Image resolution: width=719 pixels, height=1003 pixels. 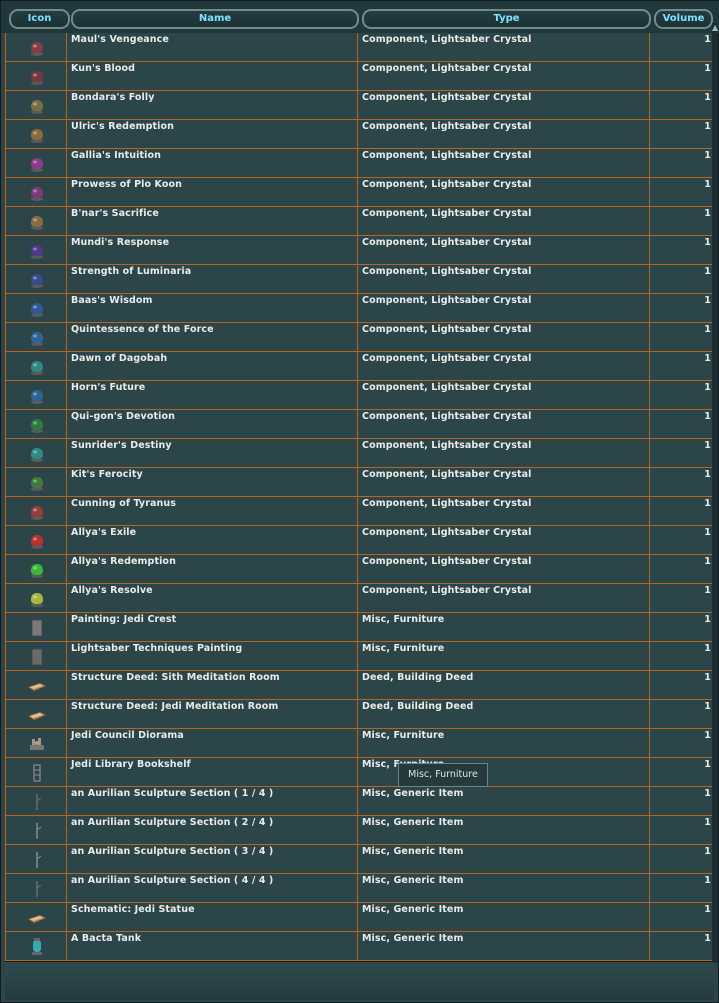 I want to click on name-cell: Sunrider's Destiny, so click(x=212, y=453).